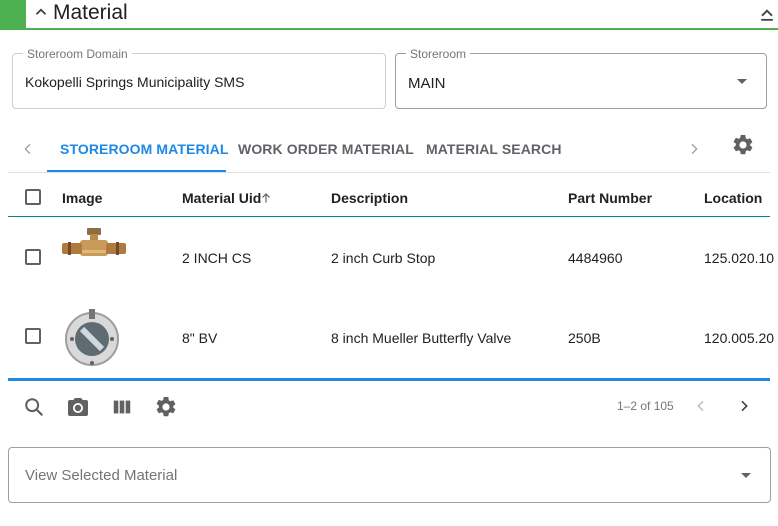 This screenshot has width=778, height=526. I want to click on sort-ascending-icon, so click(266, 198).